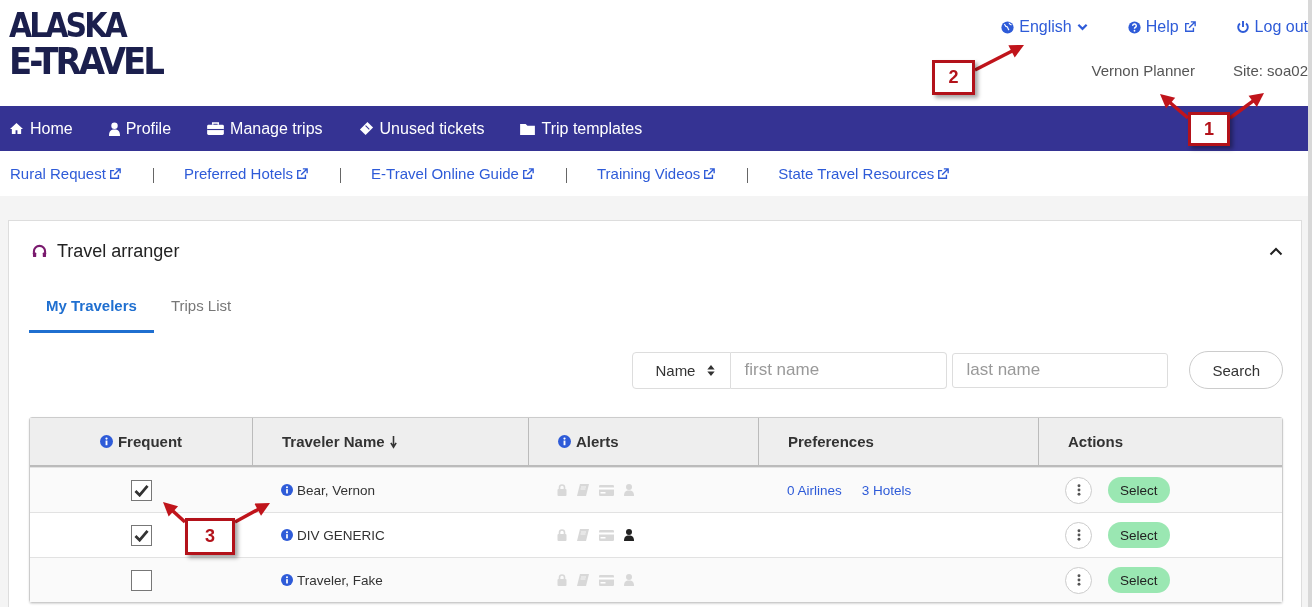 This screenshot has height=607, width=1312. I want to click on column-header: Traveler Name, so click(390, 441).